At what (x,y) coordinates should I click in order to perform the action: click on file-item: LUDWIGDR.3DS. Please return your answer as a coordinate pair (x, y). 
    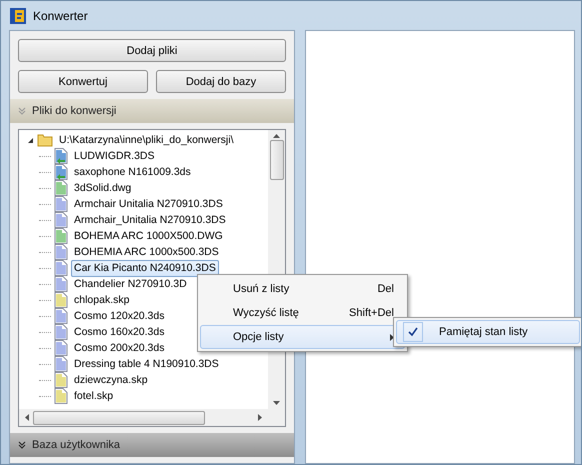
    Looking at the image, I should click on (114, 156).